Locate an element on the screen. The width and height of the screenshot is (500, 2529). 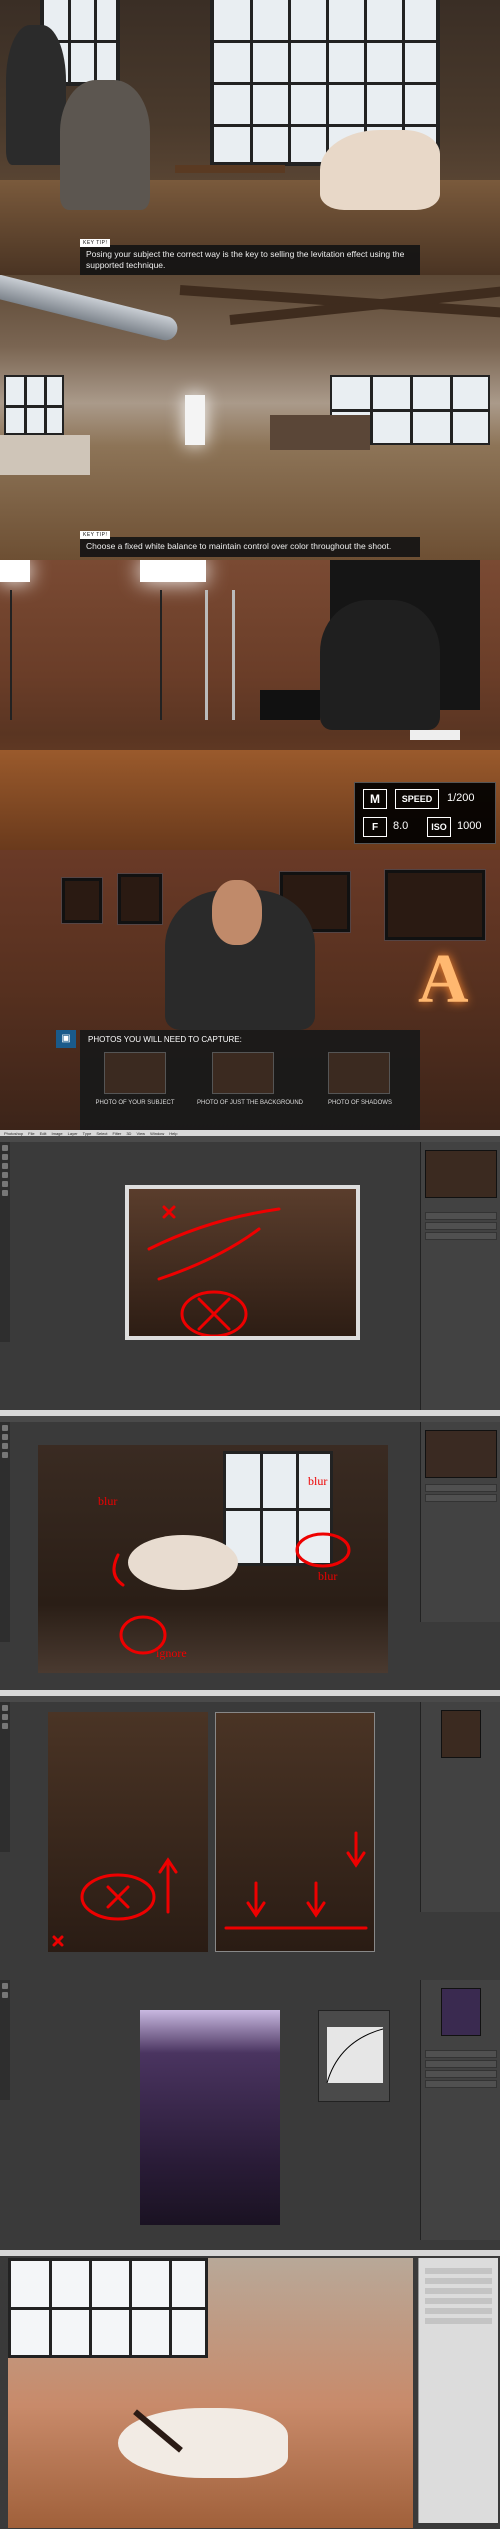
marquee-tool-icon is located at coordinates (5, 1157).